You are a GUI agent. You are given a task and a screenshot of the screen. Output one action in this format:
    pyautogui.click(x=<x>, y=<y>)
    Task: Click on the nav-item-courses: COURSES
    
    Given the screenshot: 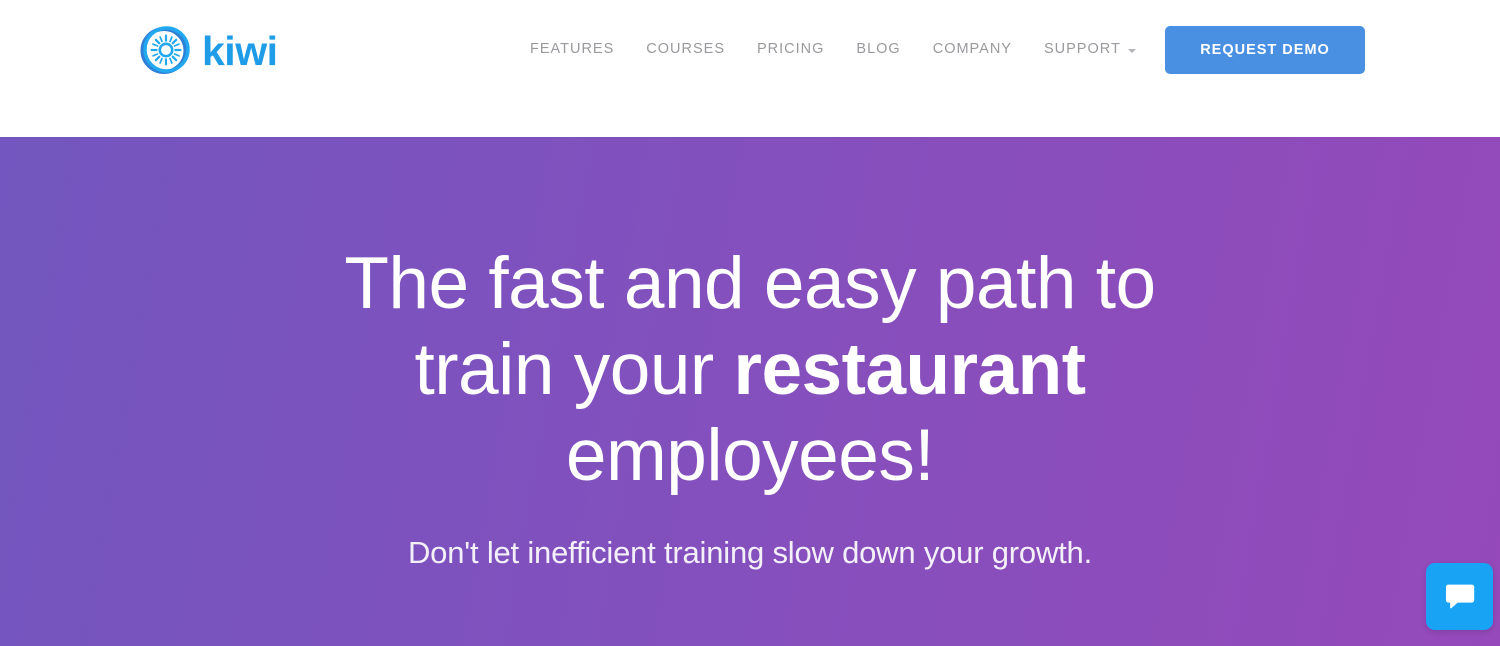 What is the action you would take?
    pyautogui.click(x=685, y=49)
    